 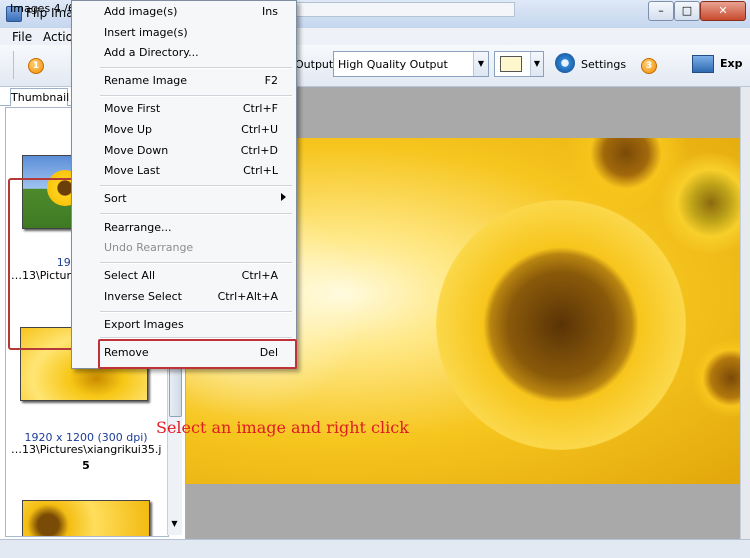 I want to click on scroll-down-arrow-icon: ▼, so click(x=174, y=524).